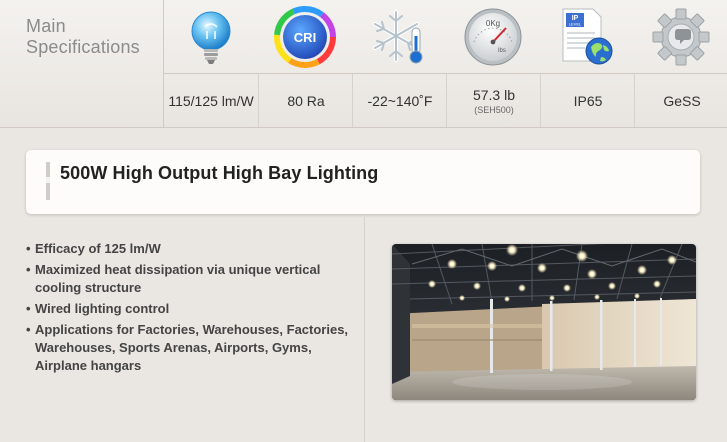 The image size is (727, 442). Describe the element at coordinates (680, 36) in the screenshot. I see `gear-icon` at that location.